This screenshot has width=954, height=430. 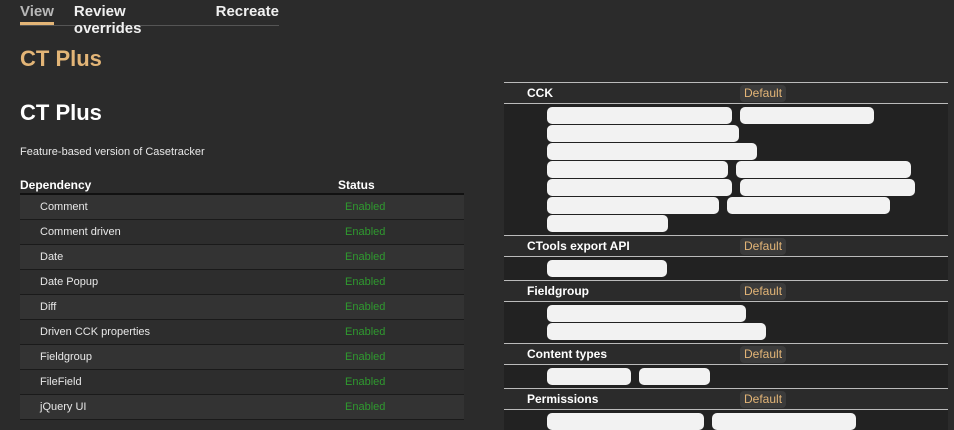 What do you see at coordinates (726, 93) in the screenshot?
I see `component-header-cck: CCK Default` at bounding box center [726, 93].